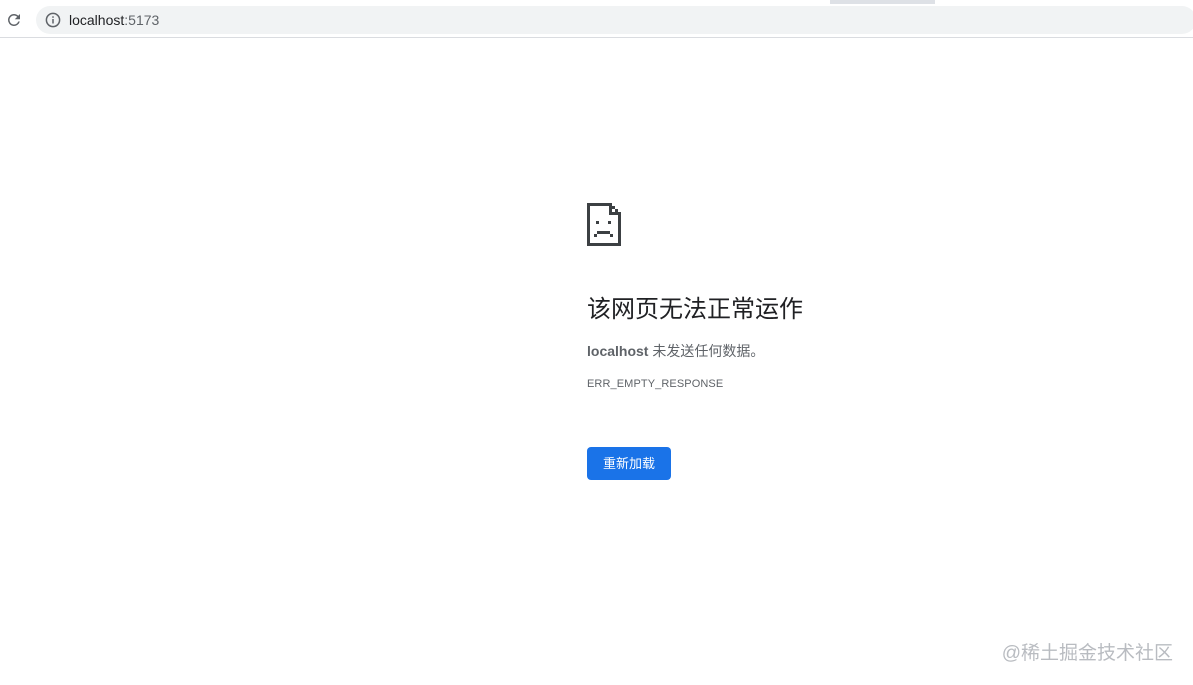  I want to click on address-bar: localhost:5173, so click(614, 20).